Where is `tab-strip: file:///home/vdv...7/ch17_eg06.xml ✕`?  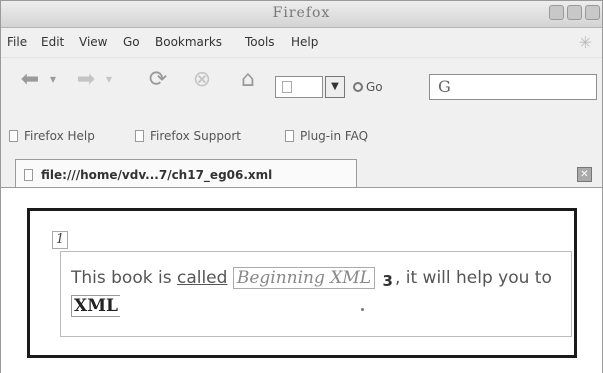 tab-strip: file:///home/vdv...7/ch17_eg06.xml ✕ is located at coordinates (301, 171).